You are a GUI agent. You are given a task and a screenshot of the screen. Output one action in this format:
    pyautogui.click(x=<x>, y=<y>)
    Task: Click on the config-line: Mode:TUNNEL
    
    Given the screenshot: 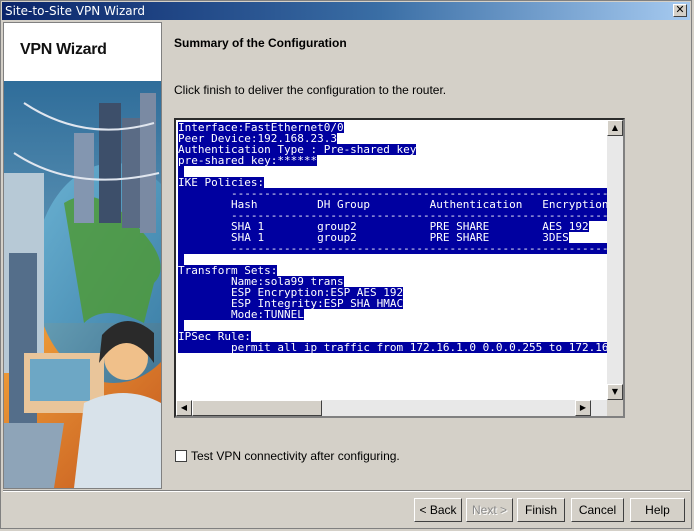 What is the action you would take?
    pyautogui.click(x=241, y=314)
    